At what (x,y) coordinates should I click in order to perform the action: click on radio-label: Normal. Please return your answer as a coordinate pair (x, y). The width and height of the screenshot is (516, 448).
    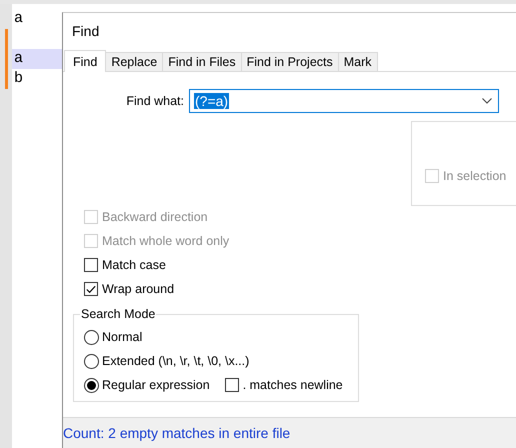
    Looking at the image, I should click on (122, 337).